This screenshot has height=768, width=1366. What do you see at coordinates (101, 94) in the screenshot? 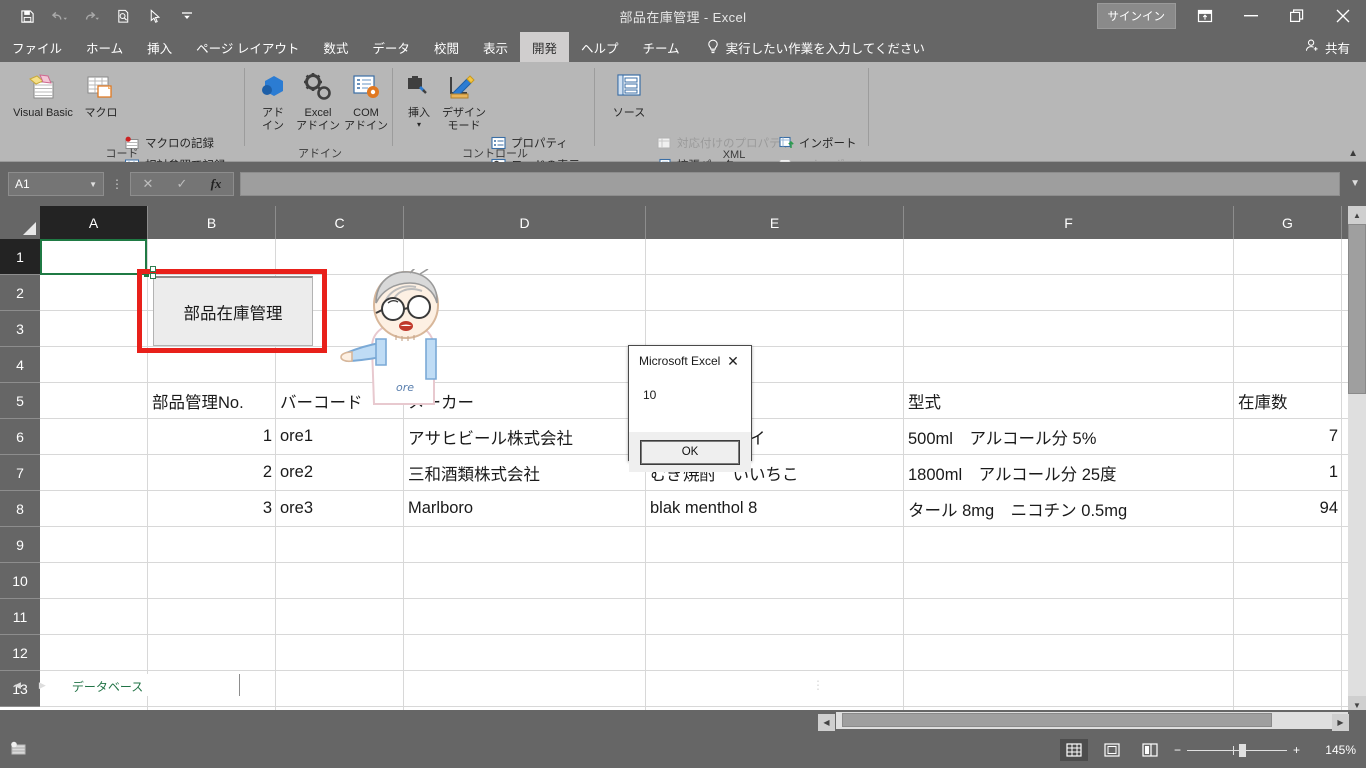
I see `macro-button: マクロ` at bounding box center [101, 94].